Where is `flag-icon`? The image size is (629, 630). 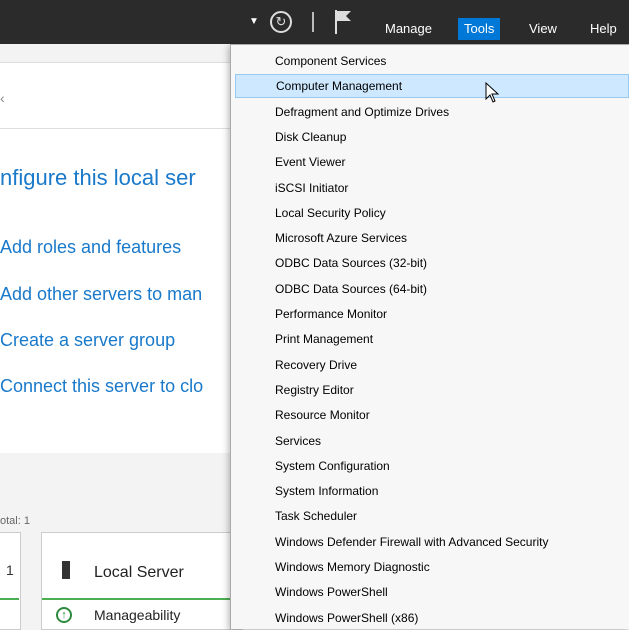
flag-icon is located at coordinates (344, 22).